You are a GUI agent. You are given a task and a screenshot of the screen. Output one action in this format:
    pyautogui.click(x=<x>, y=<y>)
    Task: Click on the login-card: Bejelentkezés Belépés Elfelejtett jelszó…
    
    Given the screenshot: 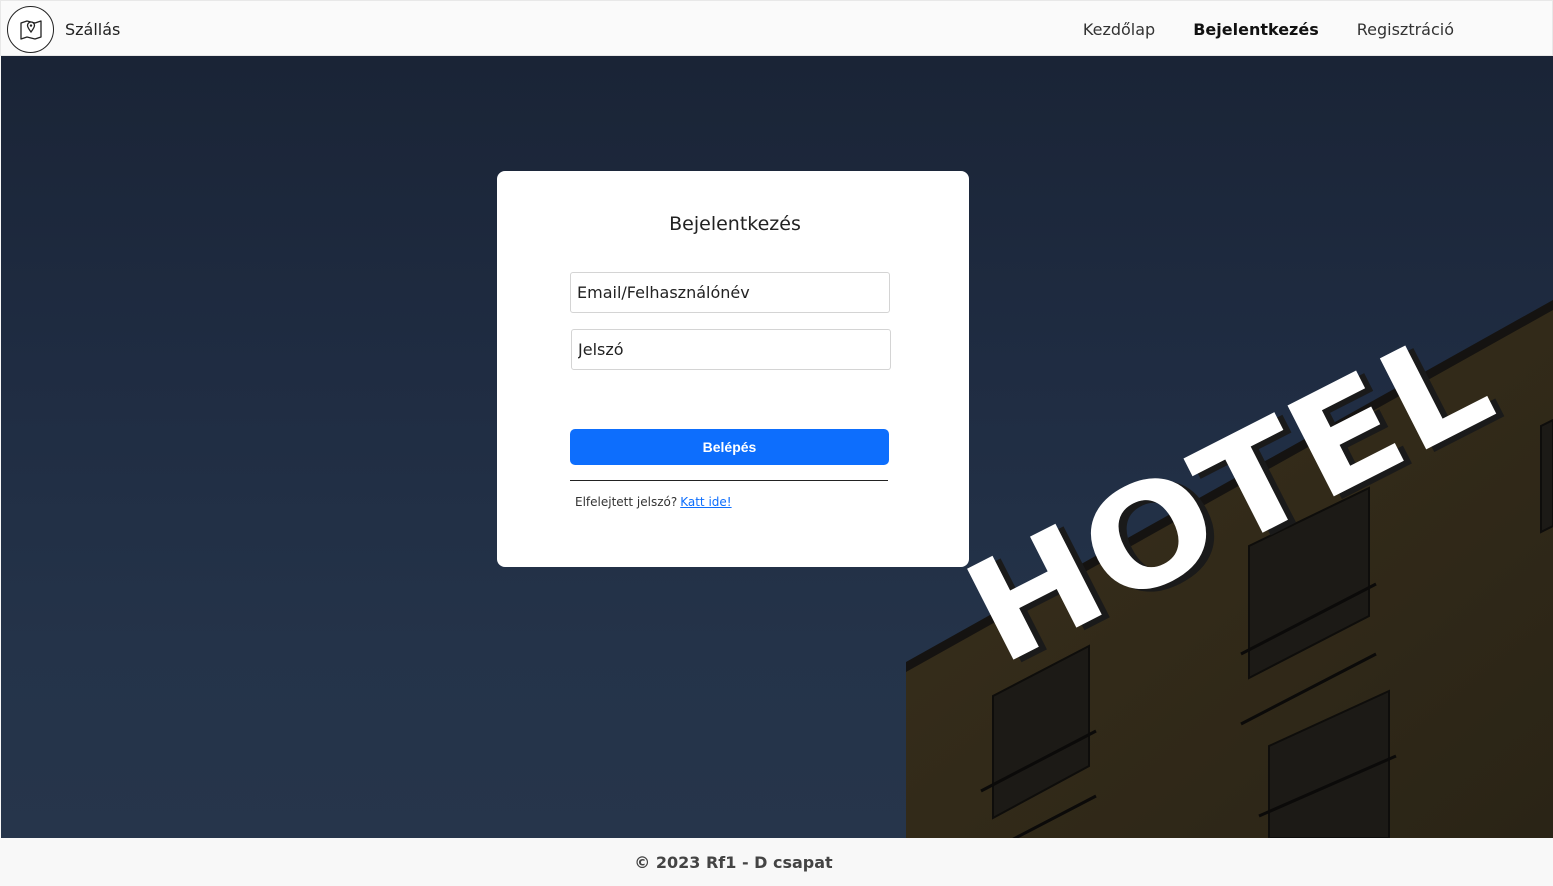 What is the action you would take?
    pyautogui.click(x=733, y=369)
    